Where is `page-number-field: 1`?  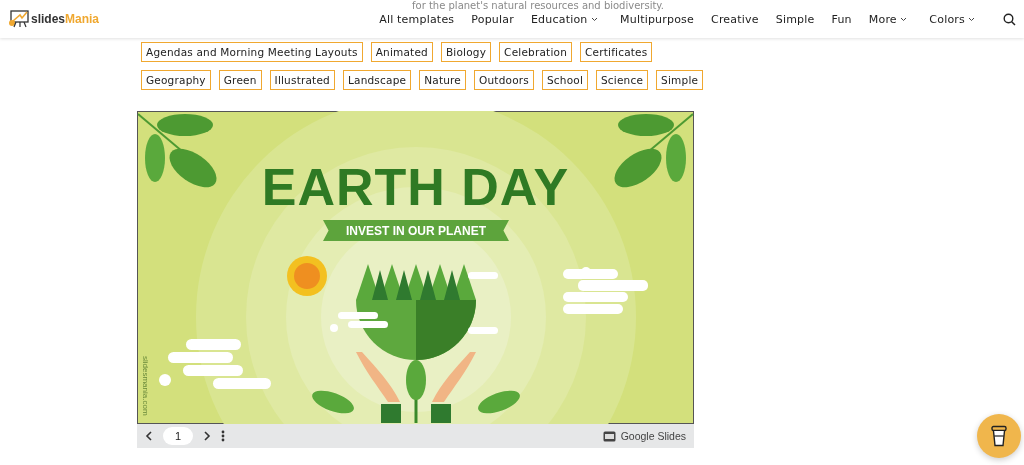
page-number-field: 1 is located at coordinates (178, 436).